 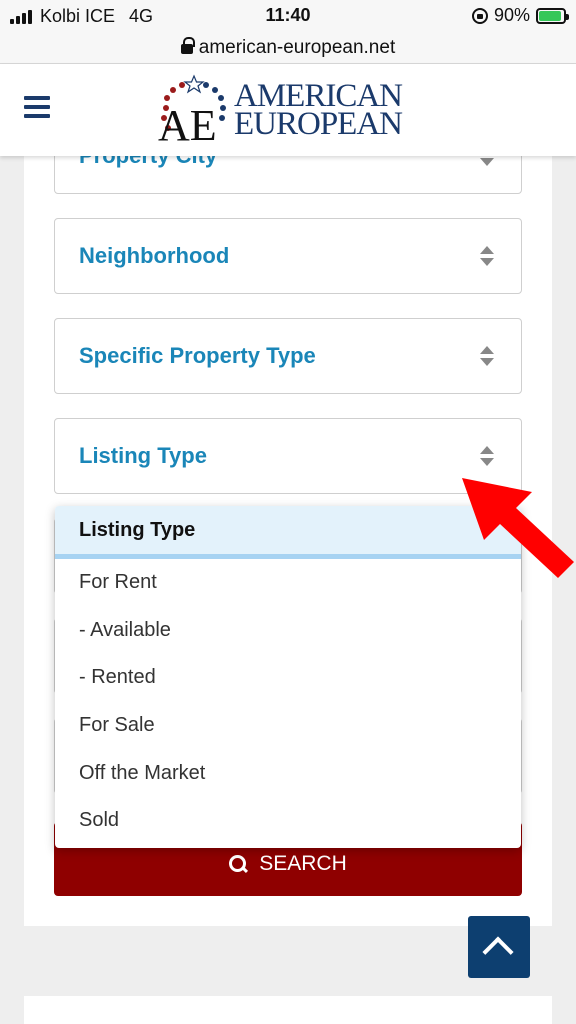 I want to click on logo-text: AMERICAN EUROPEAN, so click(x=318, y=111).